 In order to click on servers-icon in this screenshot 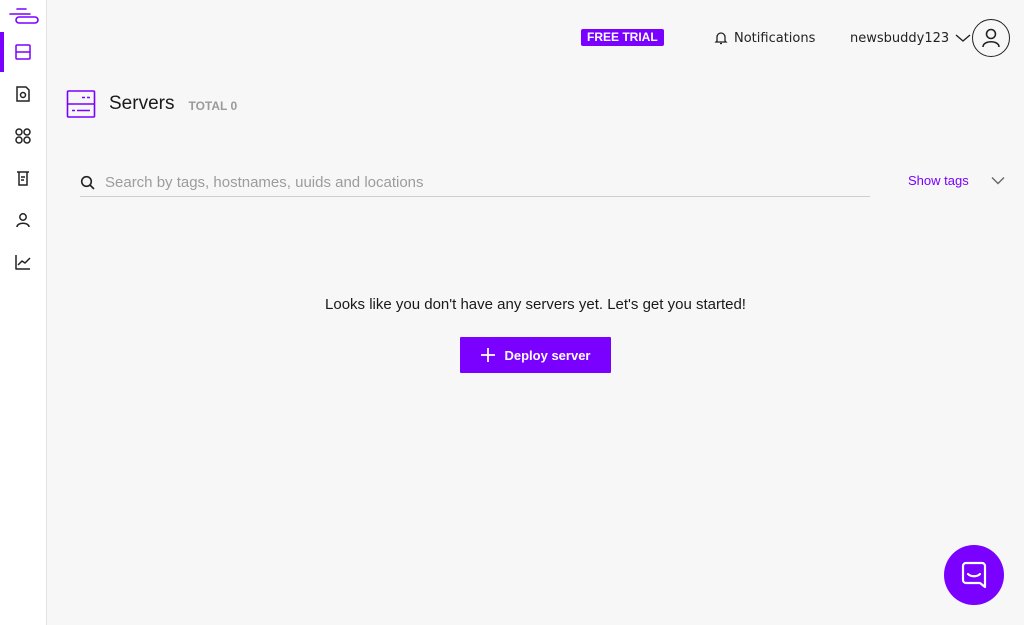, I will do `click(23, 52)`.